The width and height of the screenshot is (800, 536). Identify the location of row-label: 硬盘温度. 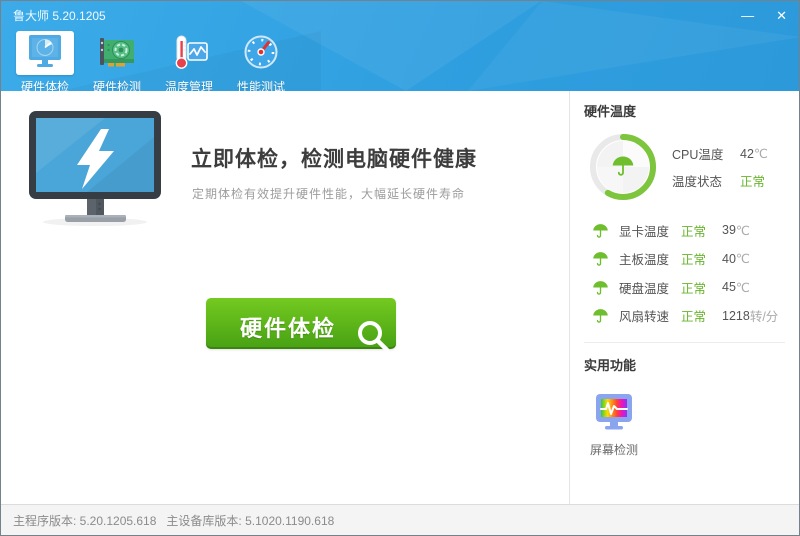
(644, 288).